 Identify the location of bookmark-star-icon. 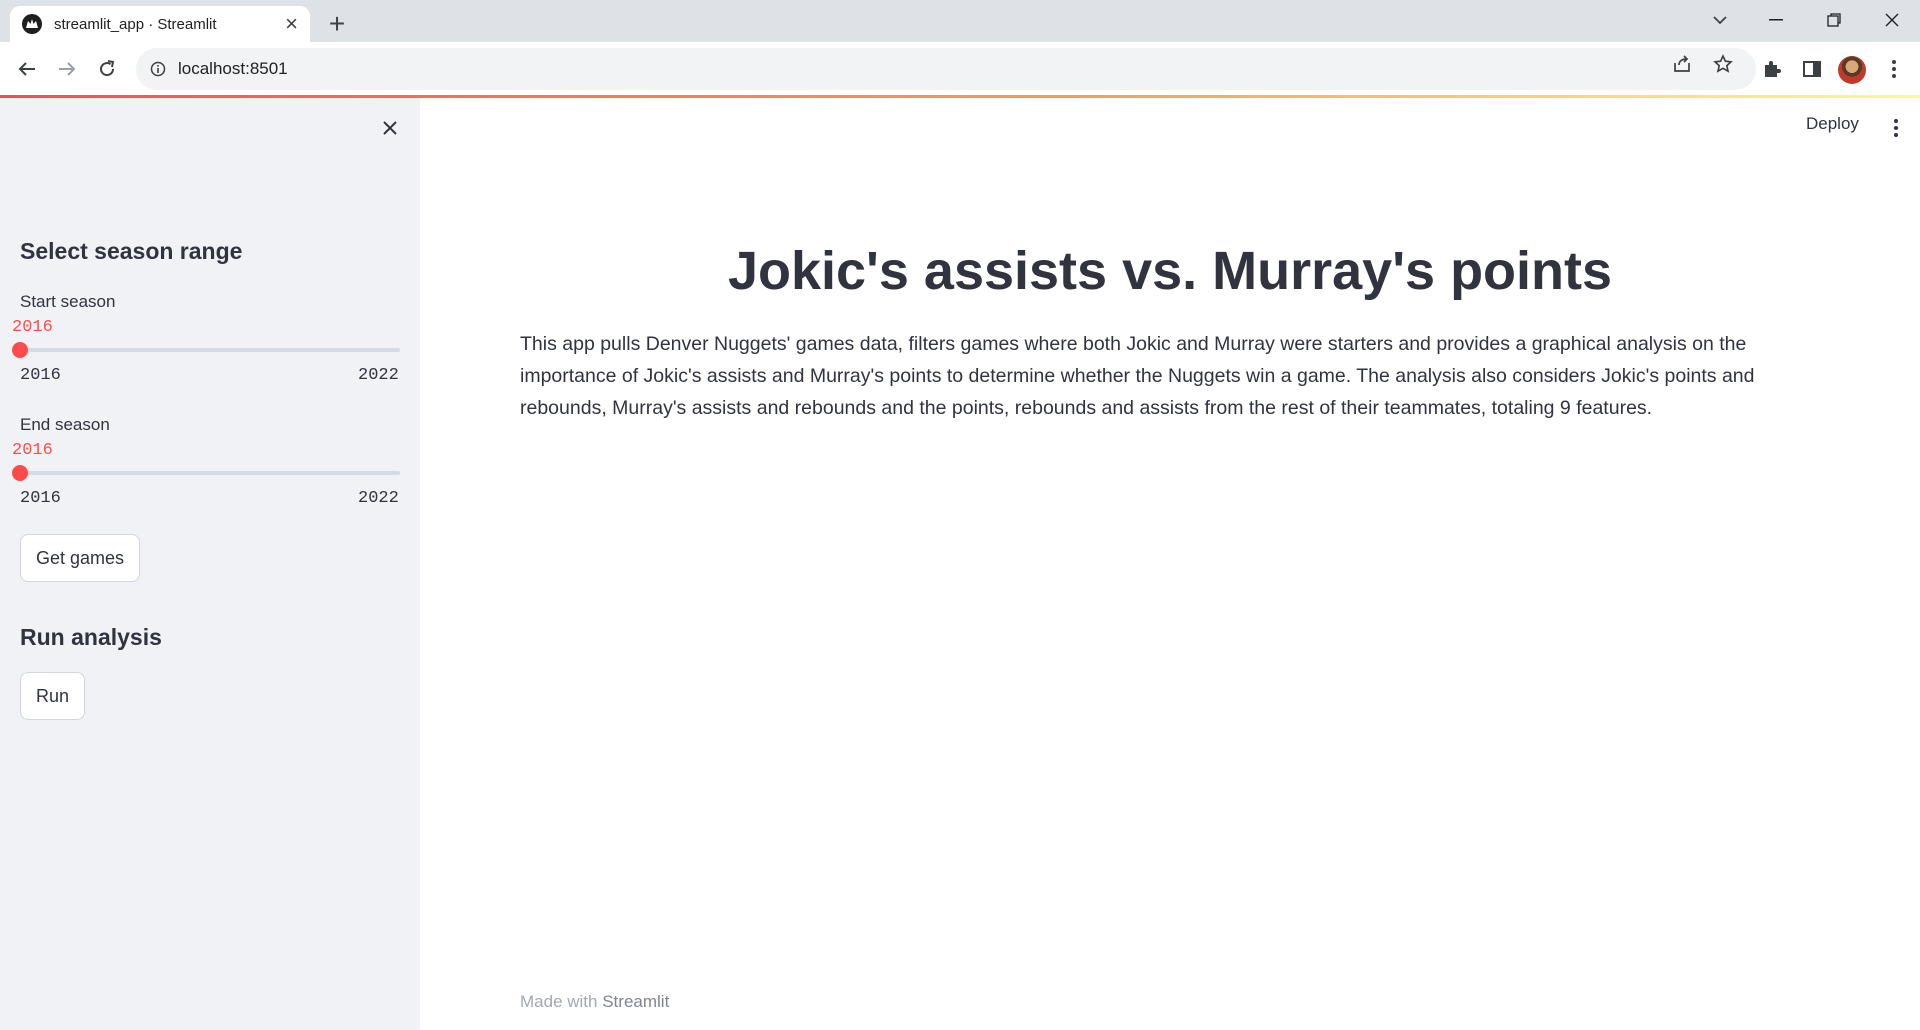
(1723, 64).